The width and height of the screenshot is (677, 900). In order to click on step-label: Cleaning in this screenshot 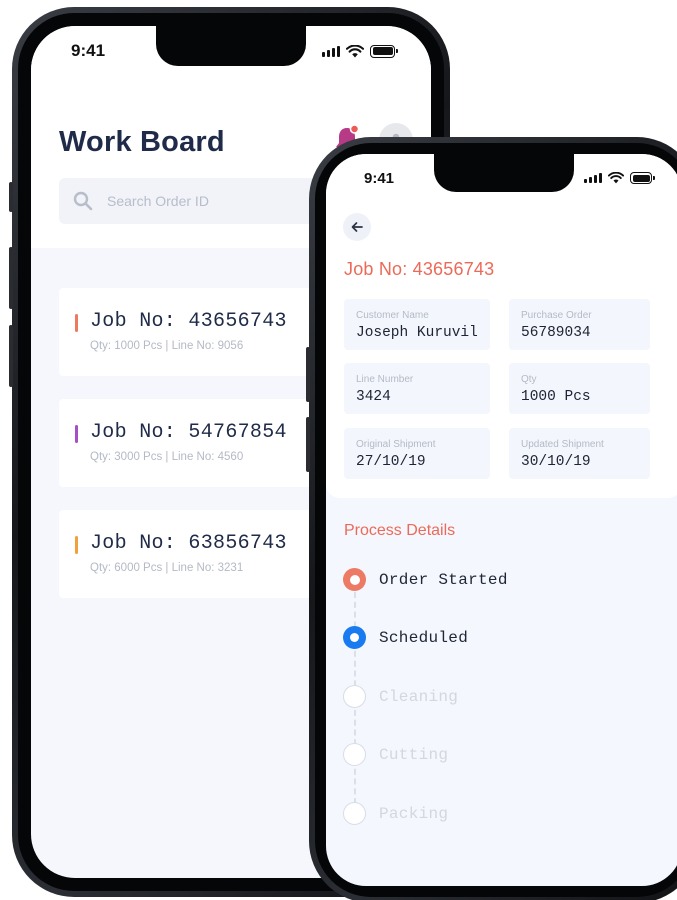, I will do `click(419, 696)`.